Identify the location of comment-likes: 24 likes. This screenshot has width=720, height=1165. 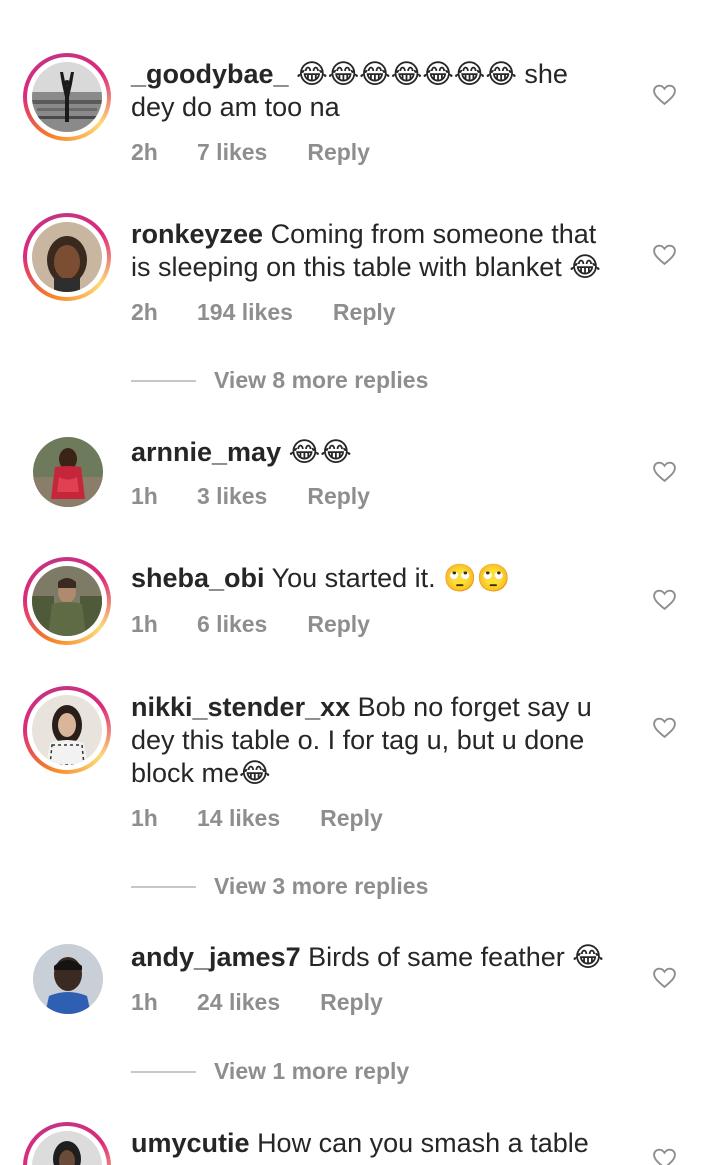
(238, 1002).